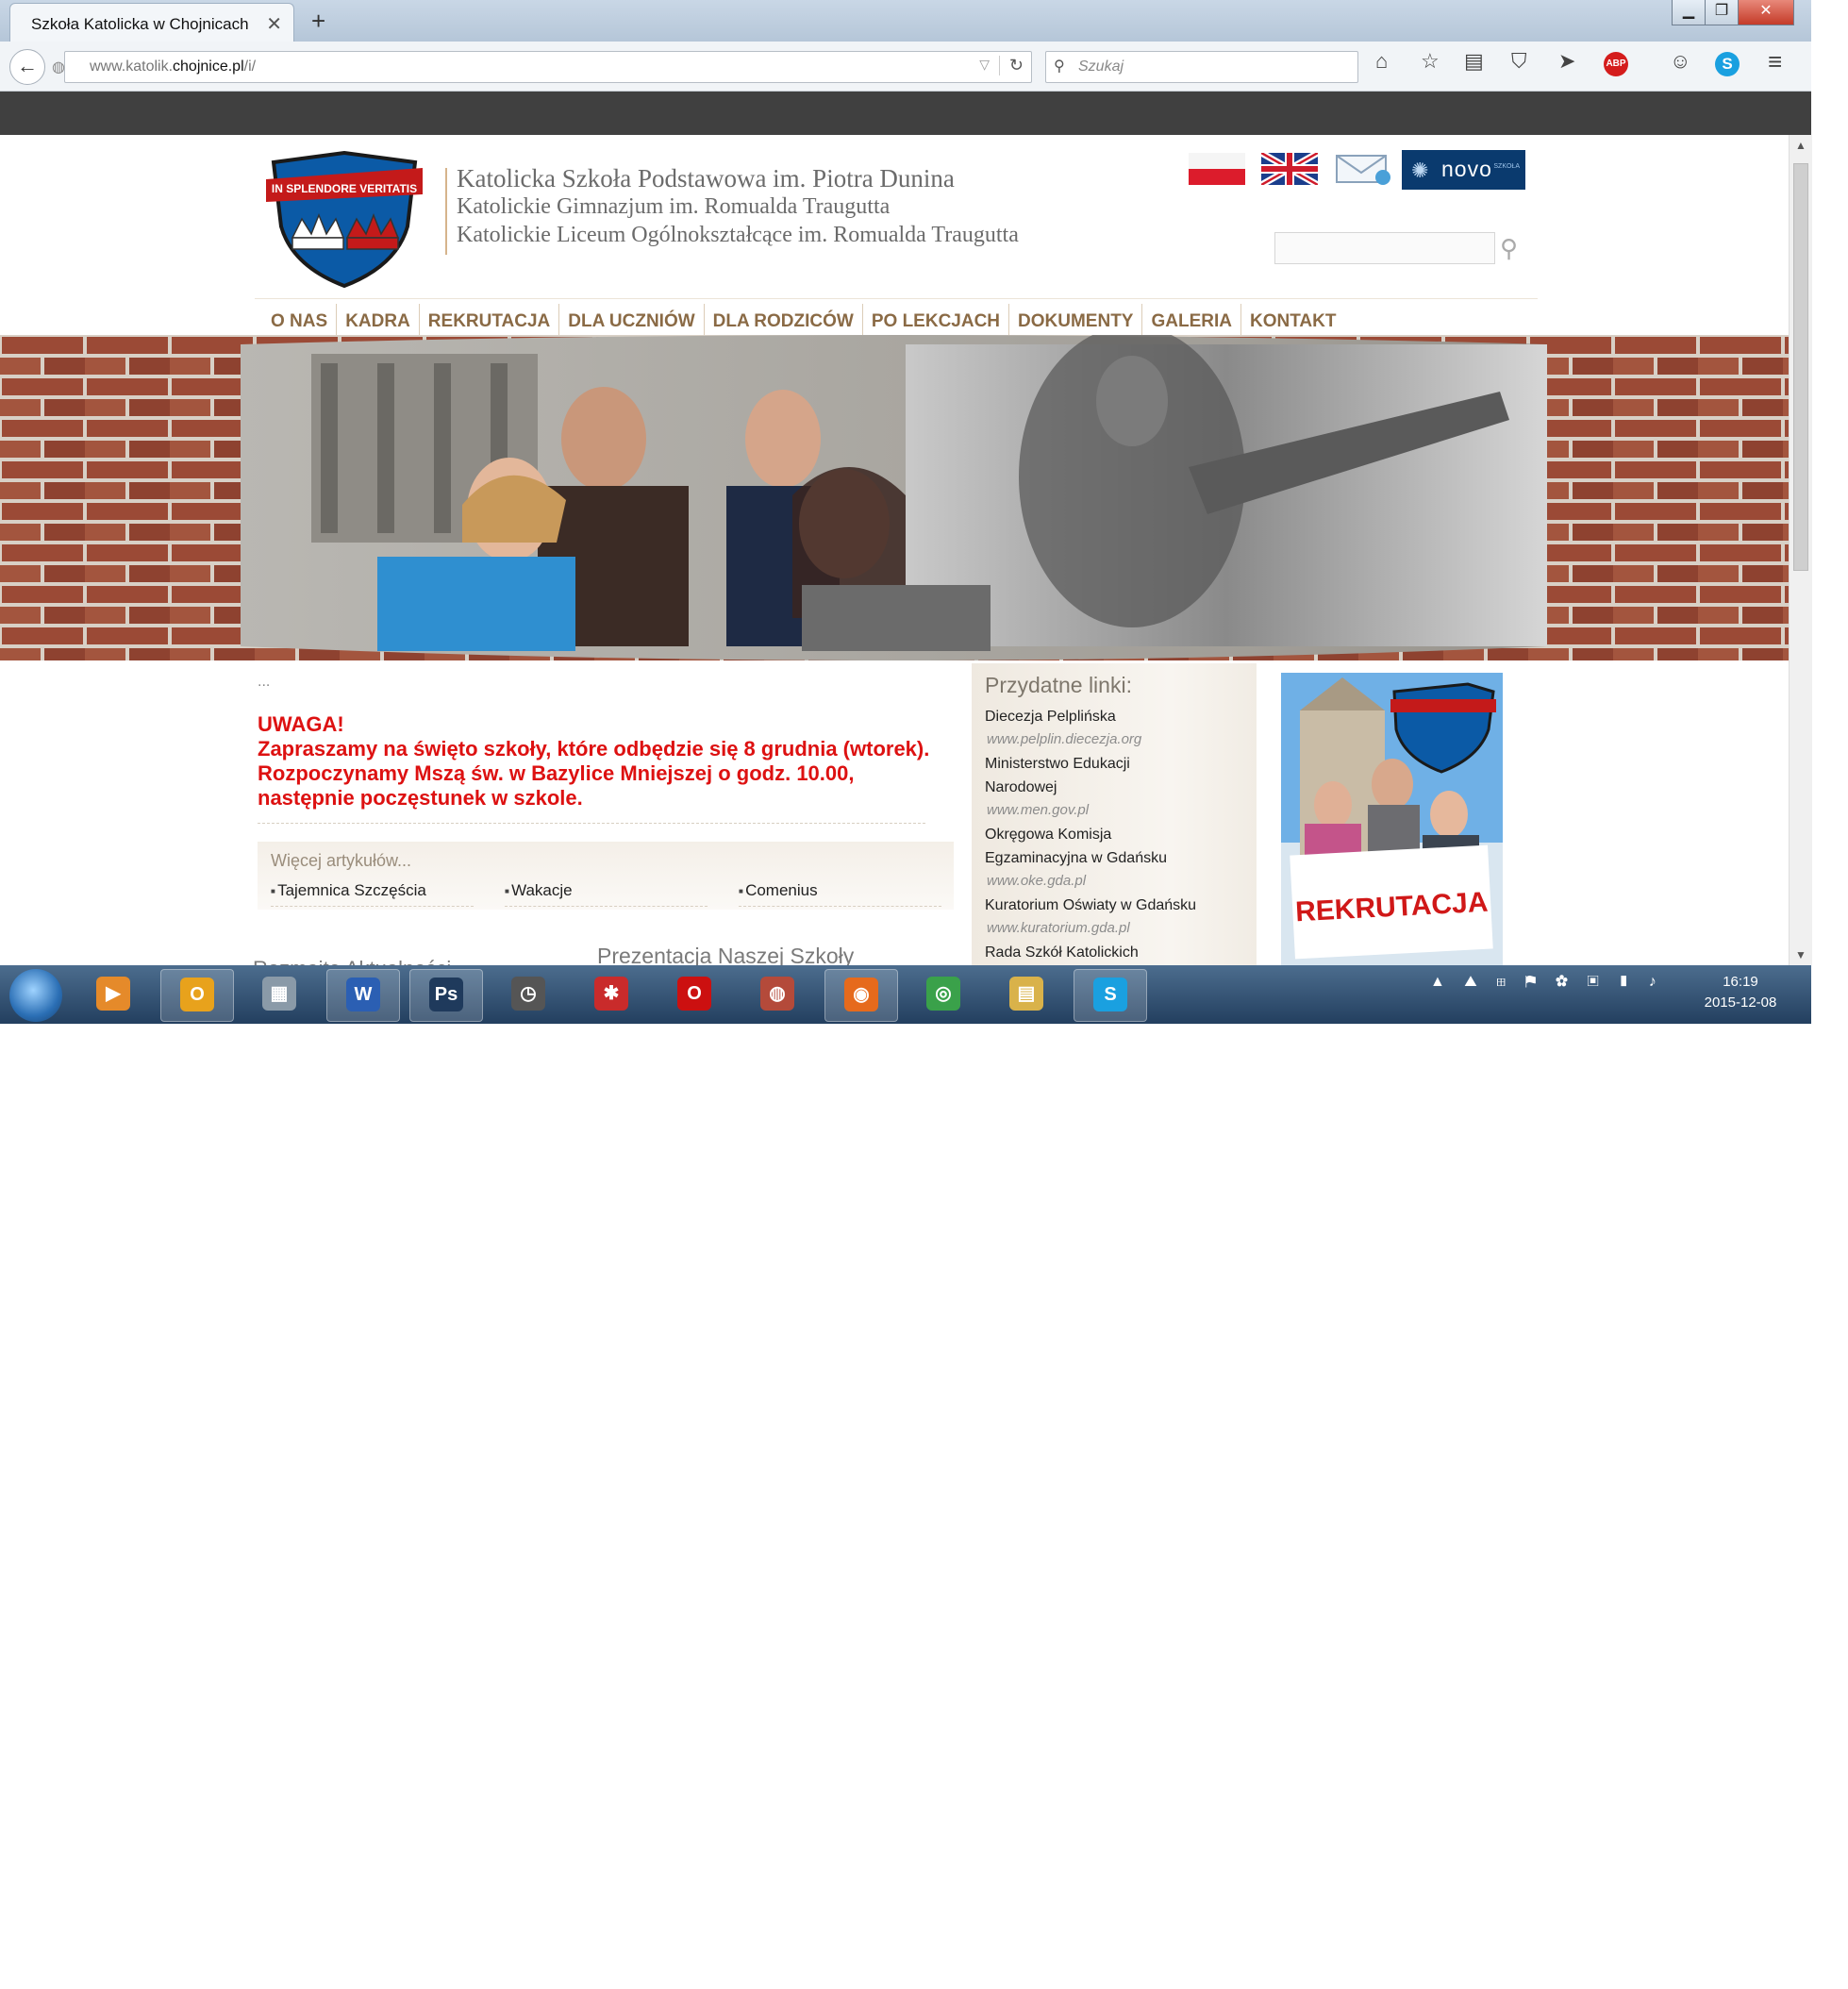 The image size is (1848, 1989). What do you see at coordinates (906, 114) in the screenshot?
I see `page-top-band` at bounding box center [906, 114].